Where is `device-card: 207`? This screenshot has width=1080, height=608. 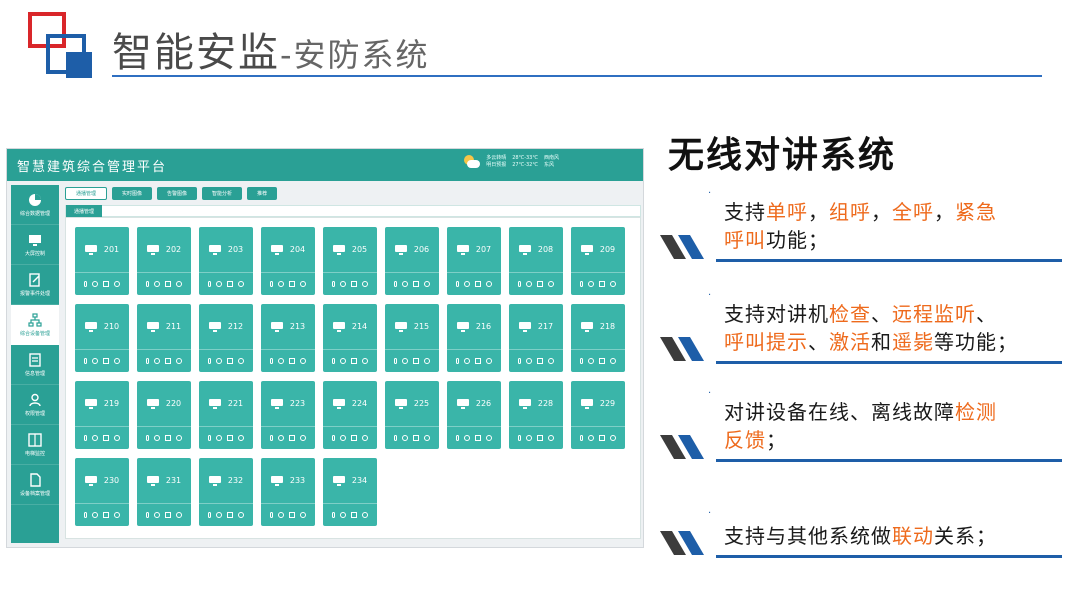
device-card: 207 is located at coordinates (474, 261).